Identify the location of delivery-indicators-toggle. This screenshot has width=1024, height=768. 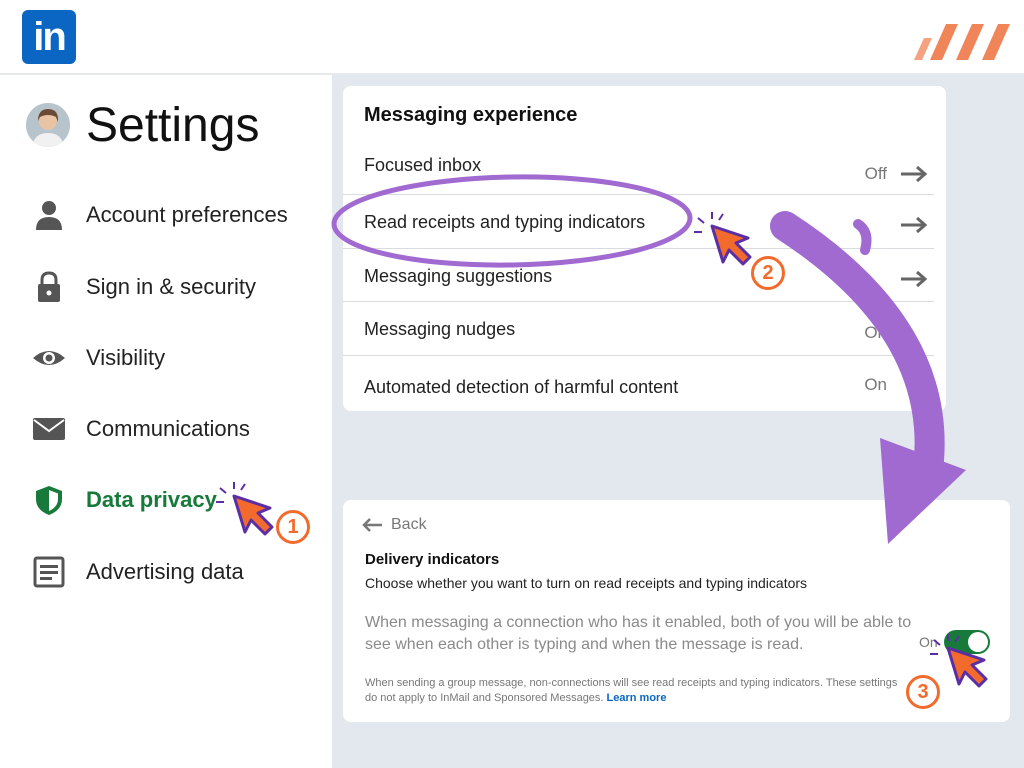
(967, 642).